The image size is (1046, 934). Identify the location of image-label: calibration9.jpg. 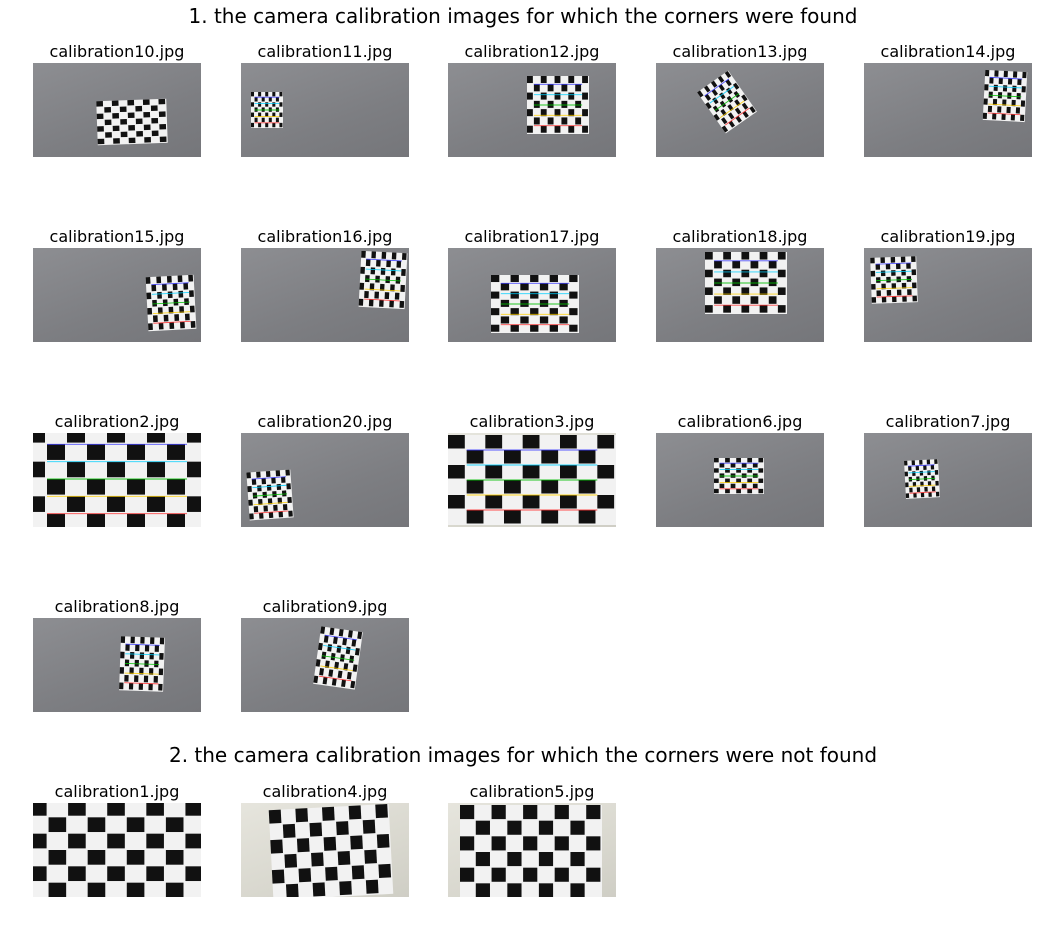
(325, 606).